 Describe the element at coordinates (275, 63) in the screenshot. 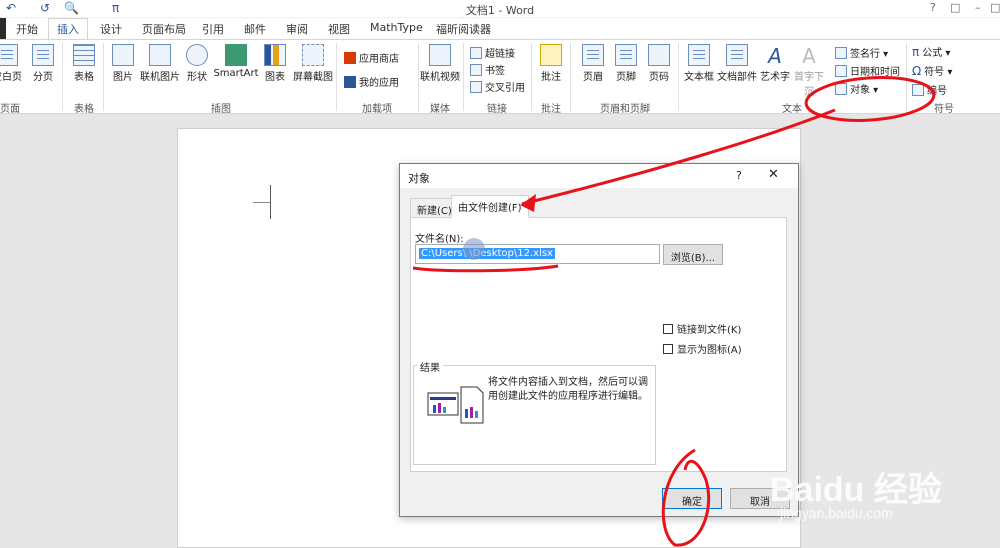

I see `chart-button: 图表` at that location.